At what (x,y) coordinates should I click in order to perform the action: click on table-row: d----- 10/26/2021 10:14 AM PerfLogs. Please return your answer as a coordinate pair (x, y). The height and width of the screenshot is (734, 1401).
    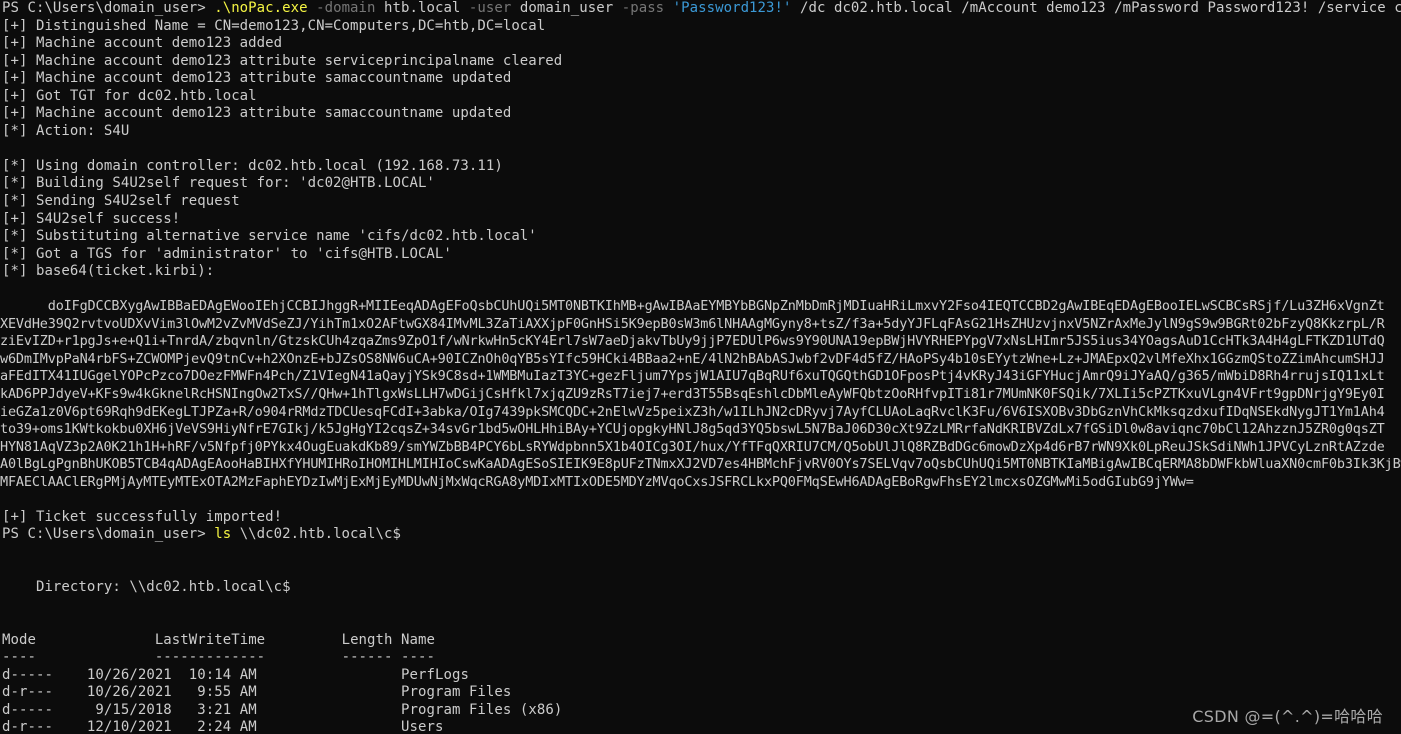
    Looking at the image, I should click on (700, 676).